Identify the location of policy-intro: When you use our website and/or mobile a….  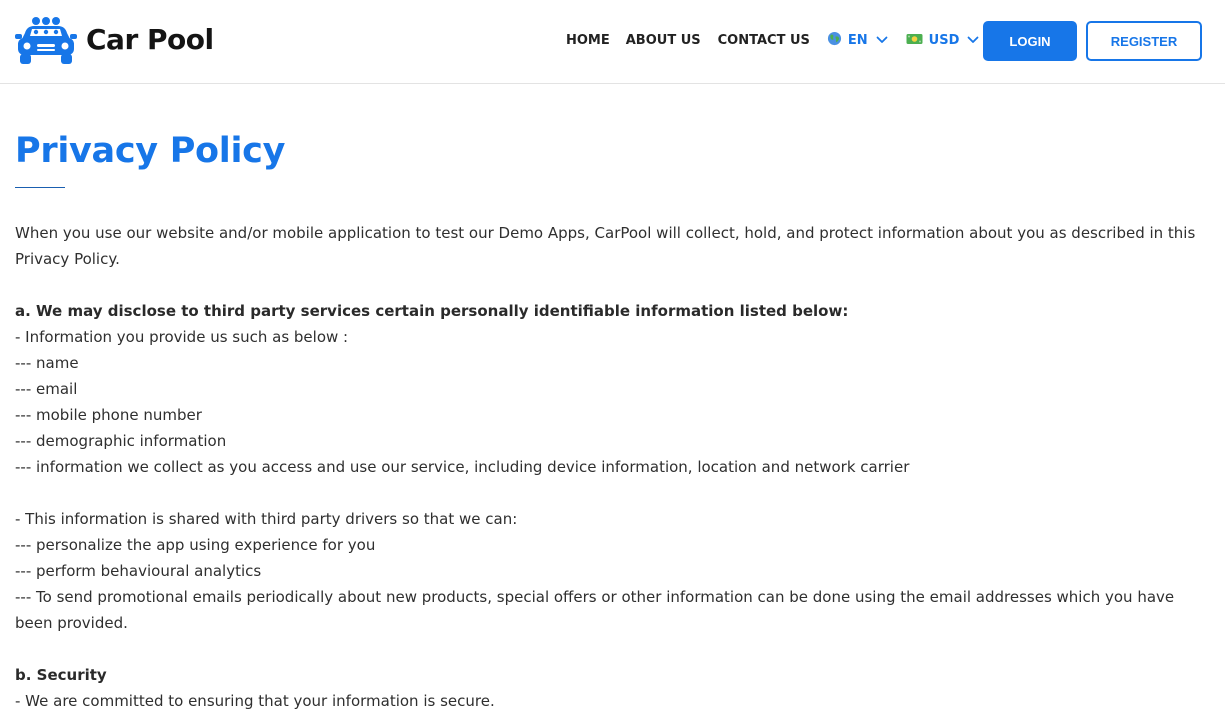
(605, 246).